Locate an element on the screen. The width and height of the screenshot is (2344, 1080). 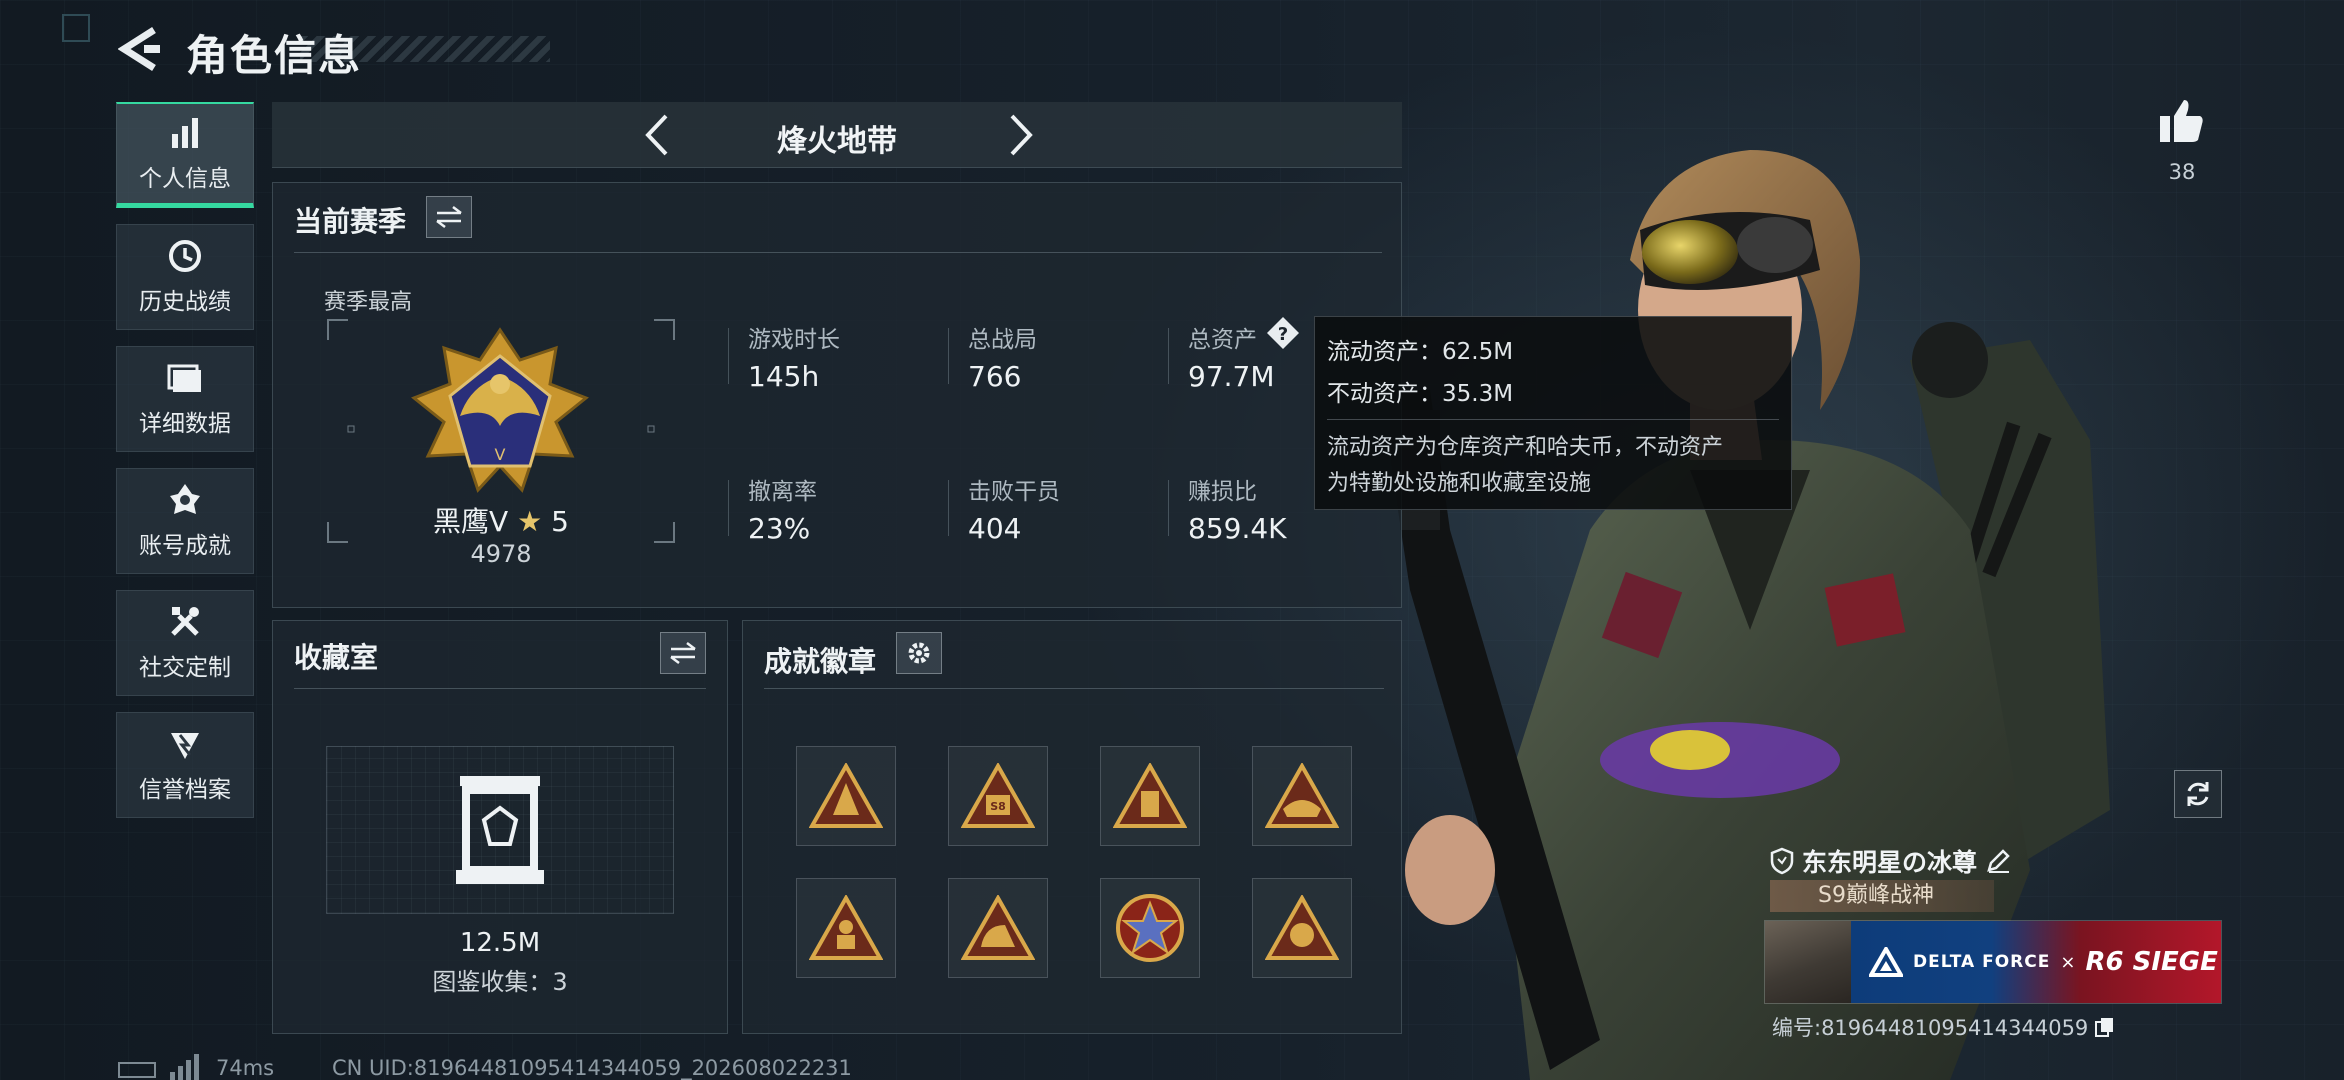
next-mode-button is located at coordinates (1021, 135).